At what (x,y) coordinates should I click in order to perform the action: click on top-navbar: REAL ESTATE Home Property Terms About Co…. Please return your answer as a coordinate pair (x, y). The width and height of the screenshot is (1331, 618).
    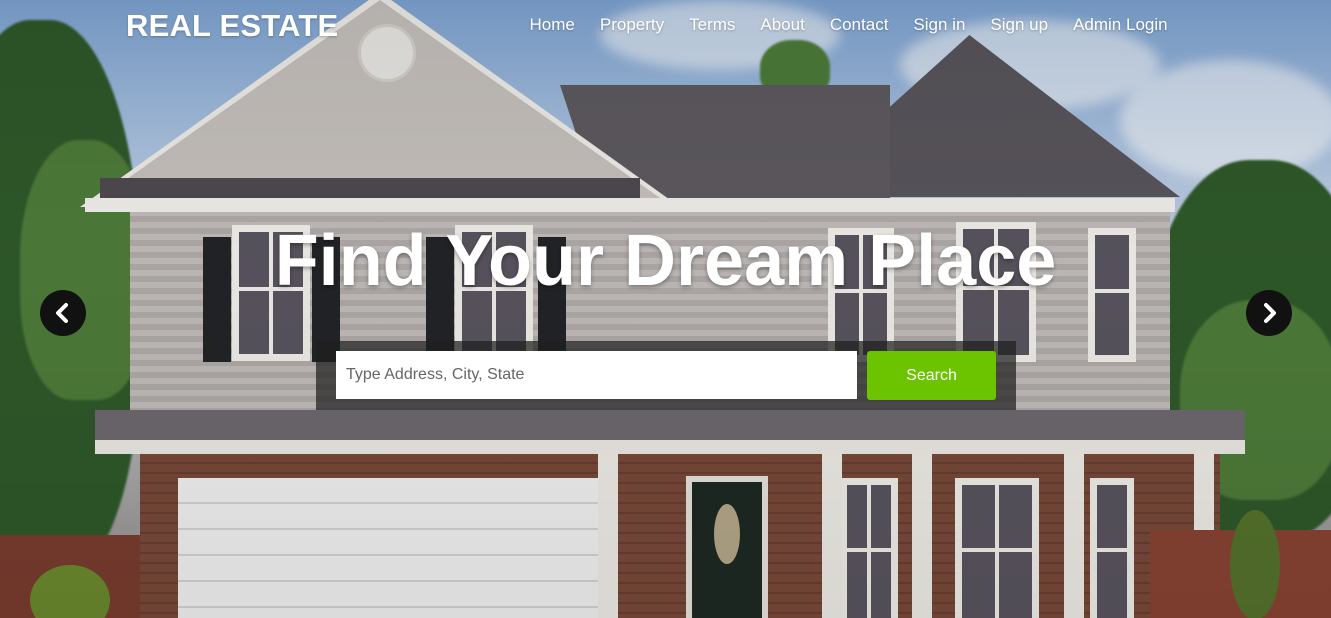
    Looking at the image, I should click on (665, 25).